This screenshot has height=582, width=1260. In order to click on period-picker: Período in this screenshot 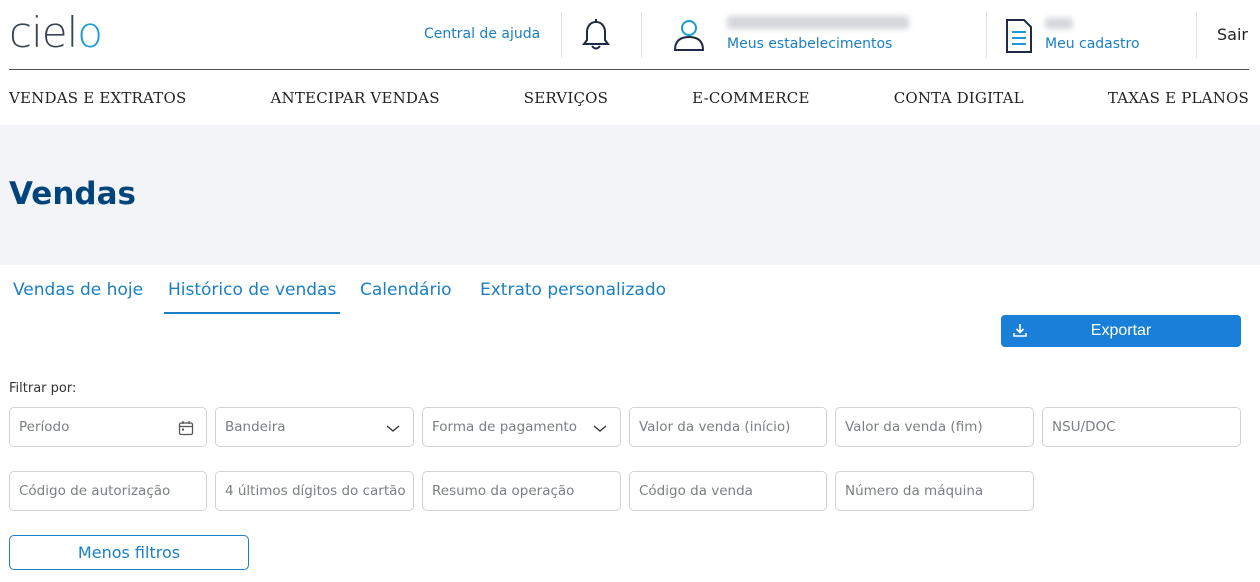, I will do `click(108, 427)`.